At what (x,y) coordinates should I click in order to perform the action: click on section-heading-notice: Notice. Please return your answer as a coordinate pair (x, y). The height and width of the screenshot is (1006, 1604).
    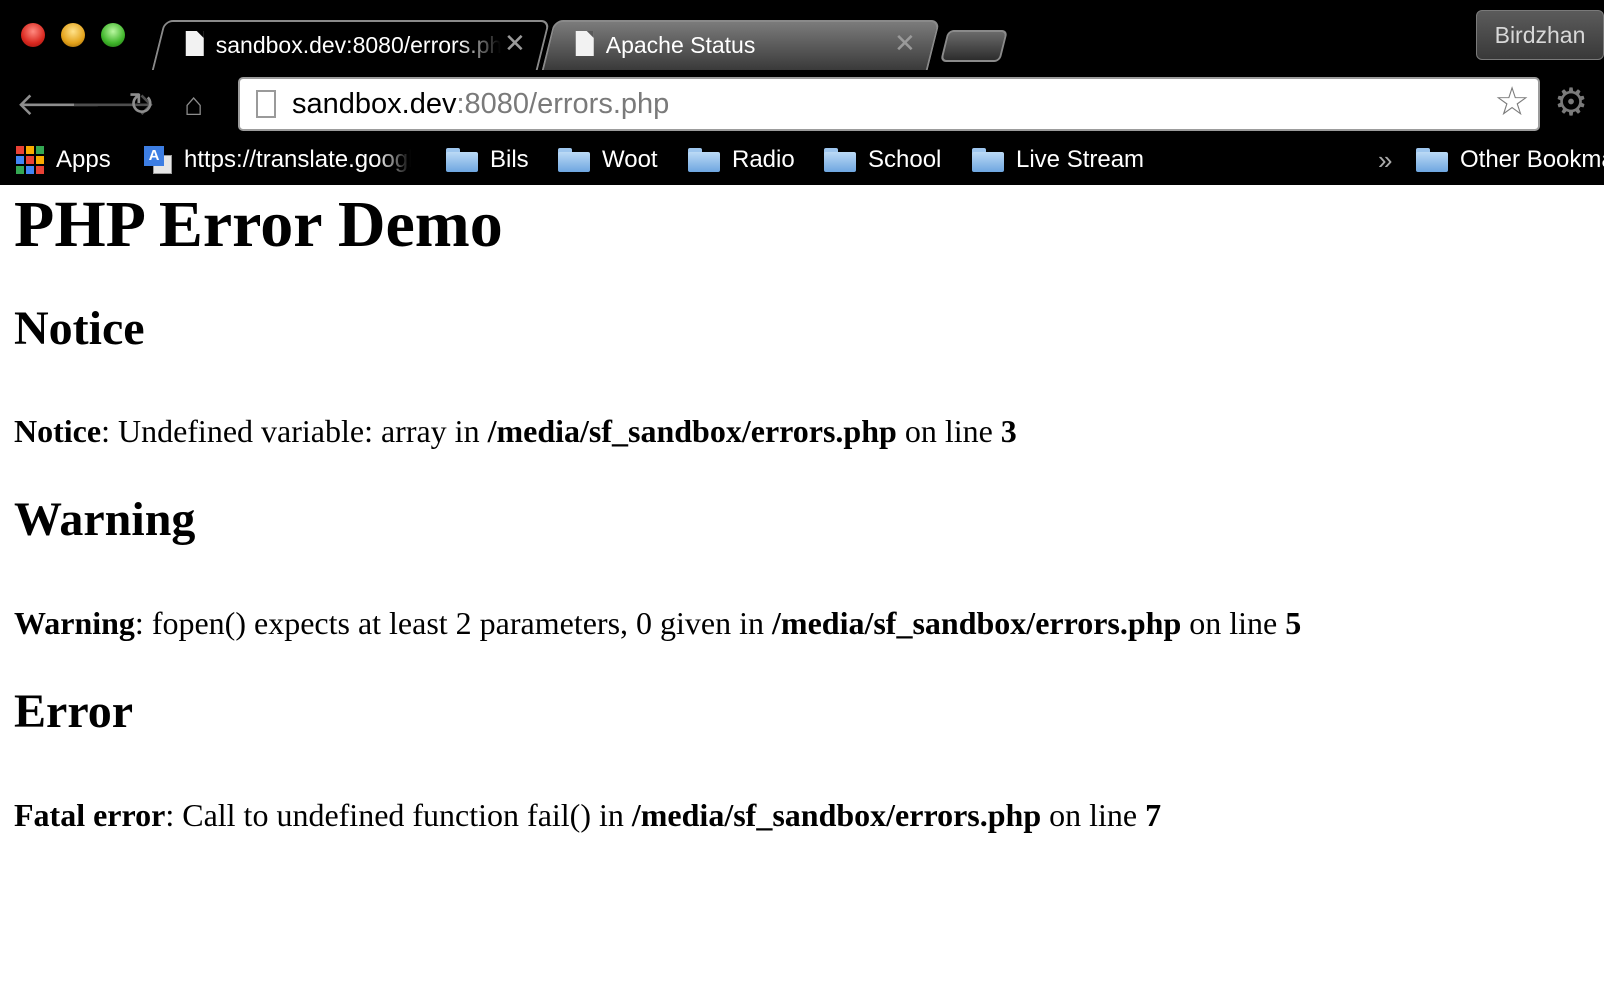
    Looking at the image, I should click on (79, 328).